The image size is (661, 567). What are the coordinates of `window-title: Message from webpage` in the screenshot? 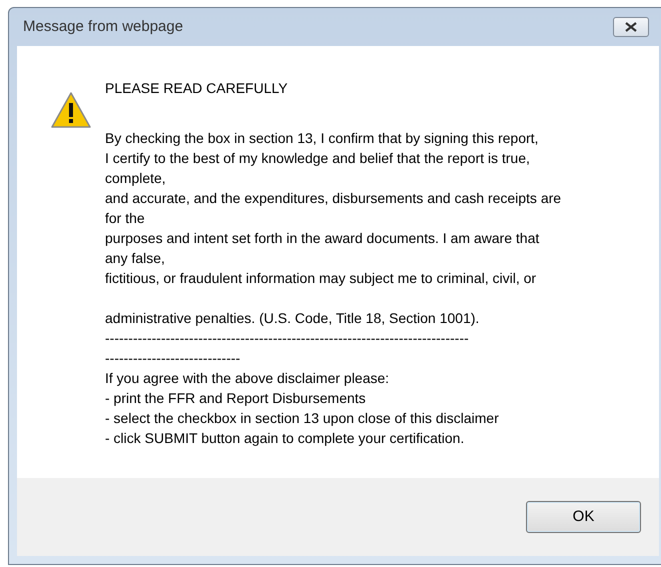 It's located at (103, 26).